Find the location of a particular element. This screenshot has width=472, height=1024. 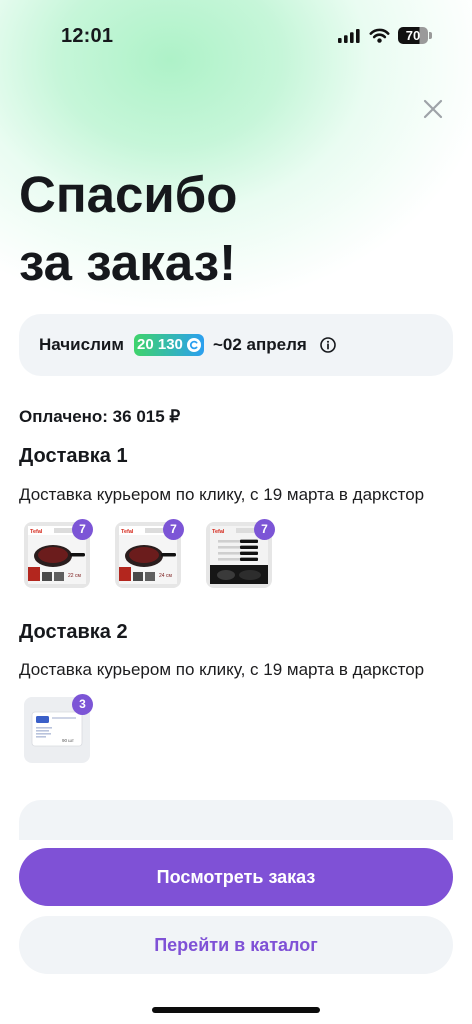

product-thumbnail: Tefal 24 см 7 is located at coordinates (149, 553).